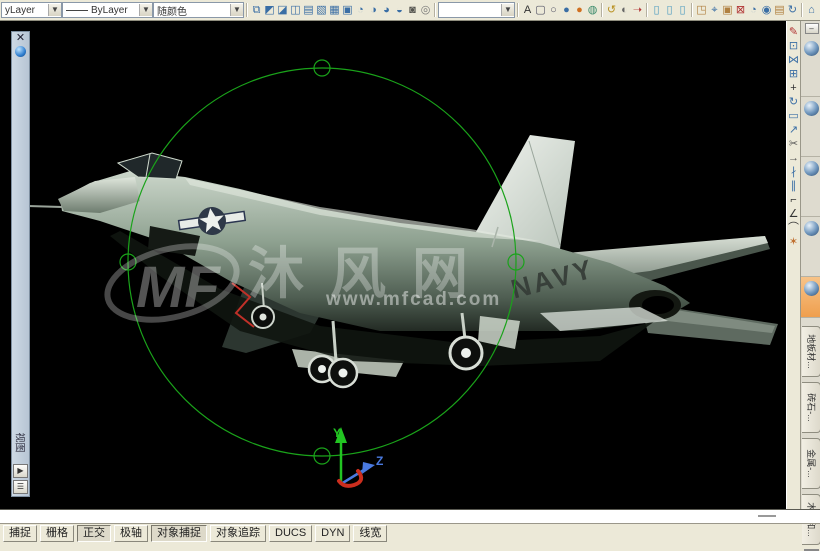 This screenshot has width=820, height=551. Describe the element at coordinates (727, 10) in the screenshot. I see `cube-solid-icon: ▣` at that location.